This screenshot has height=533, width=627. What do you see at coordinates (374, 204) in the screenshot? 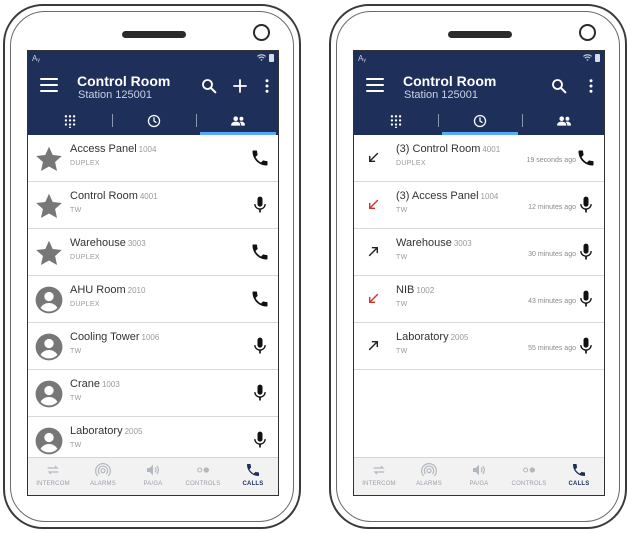
I see `missed-call-icon` at bounding box center [374, 204].